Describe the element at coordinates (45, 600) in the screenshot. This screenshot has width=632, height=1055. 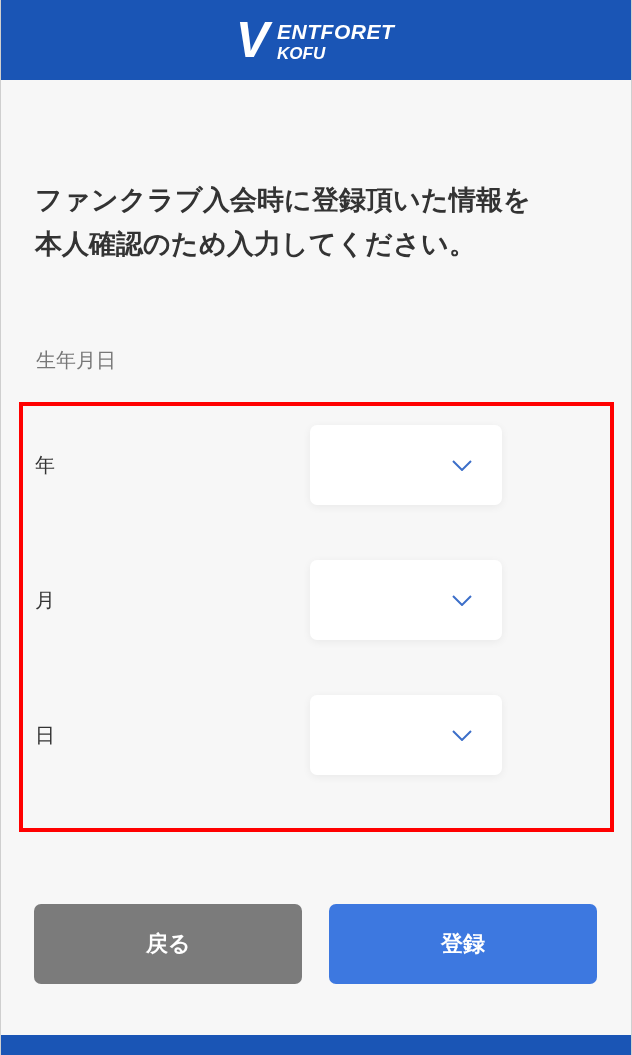
I see `field-label: 月` at that location.